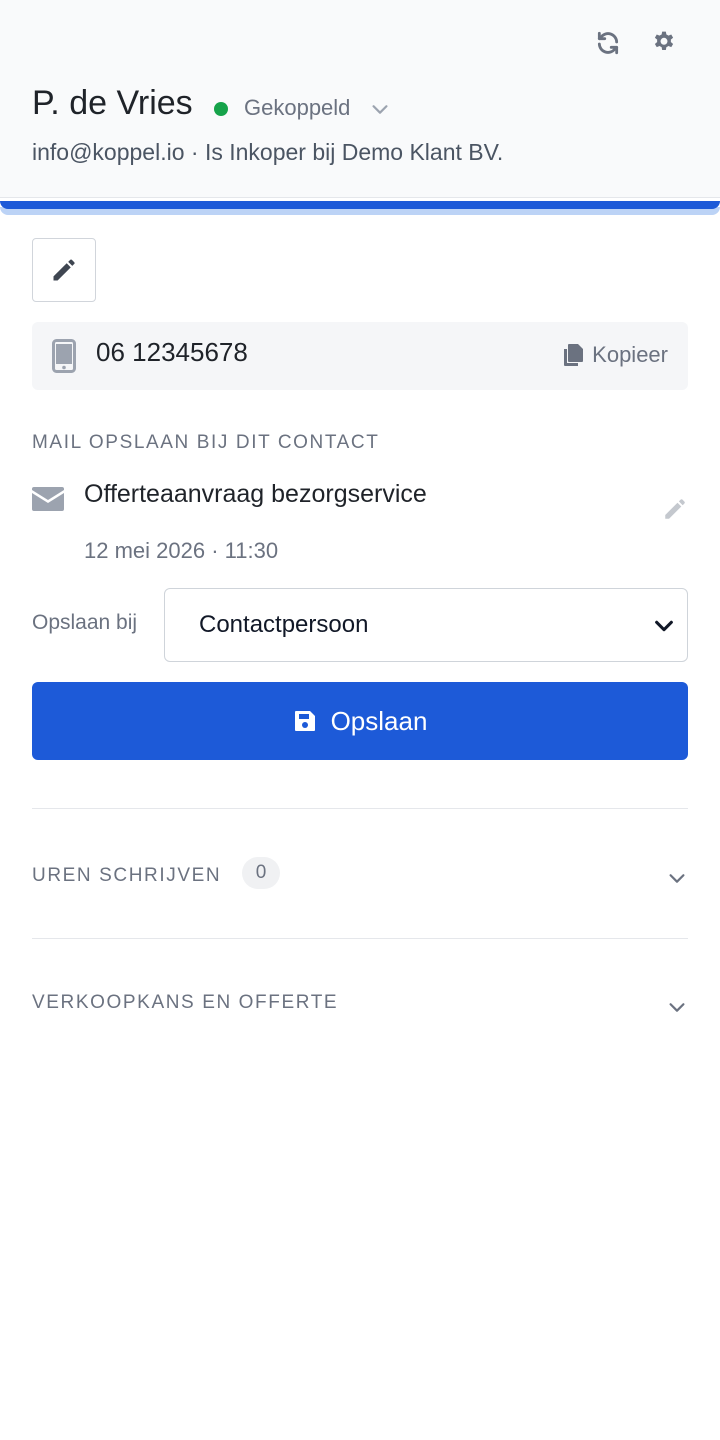 Image resolution: width=720 pixels, height=1440 pixels. Describe the element at coordinates (221, 109) in the screenshot. I see `status-indicator` at that location.